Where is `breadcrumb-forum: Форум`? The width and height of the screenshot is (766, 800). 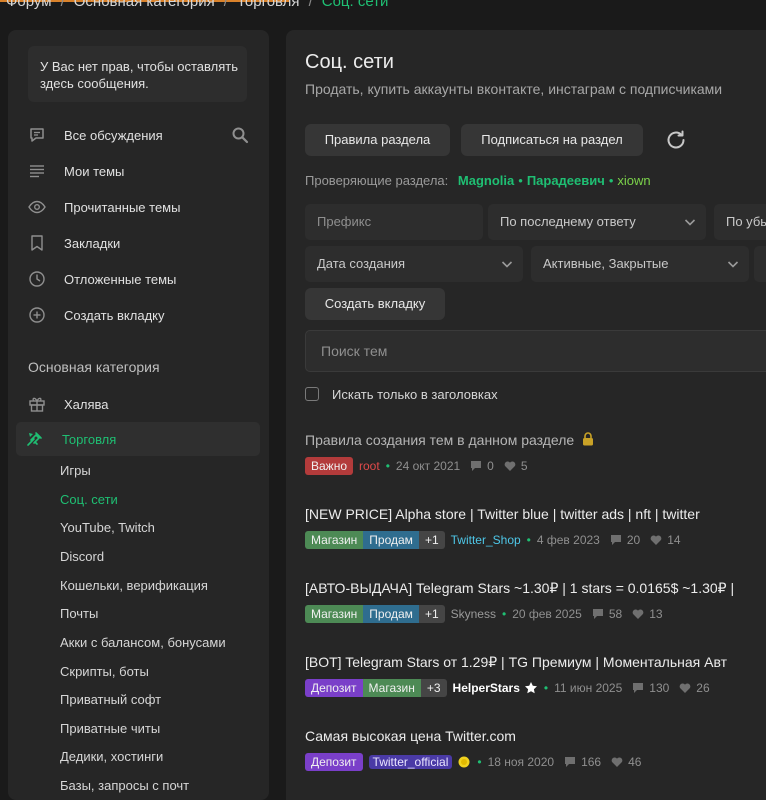 breadcrumb-forum: Форум is located at coordinates (29, 5).